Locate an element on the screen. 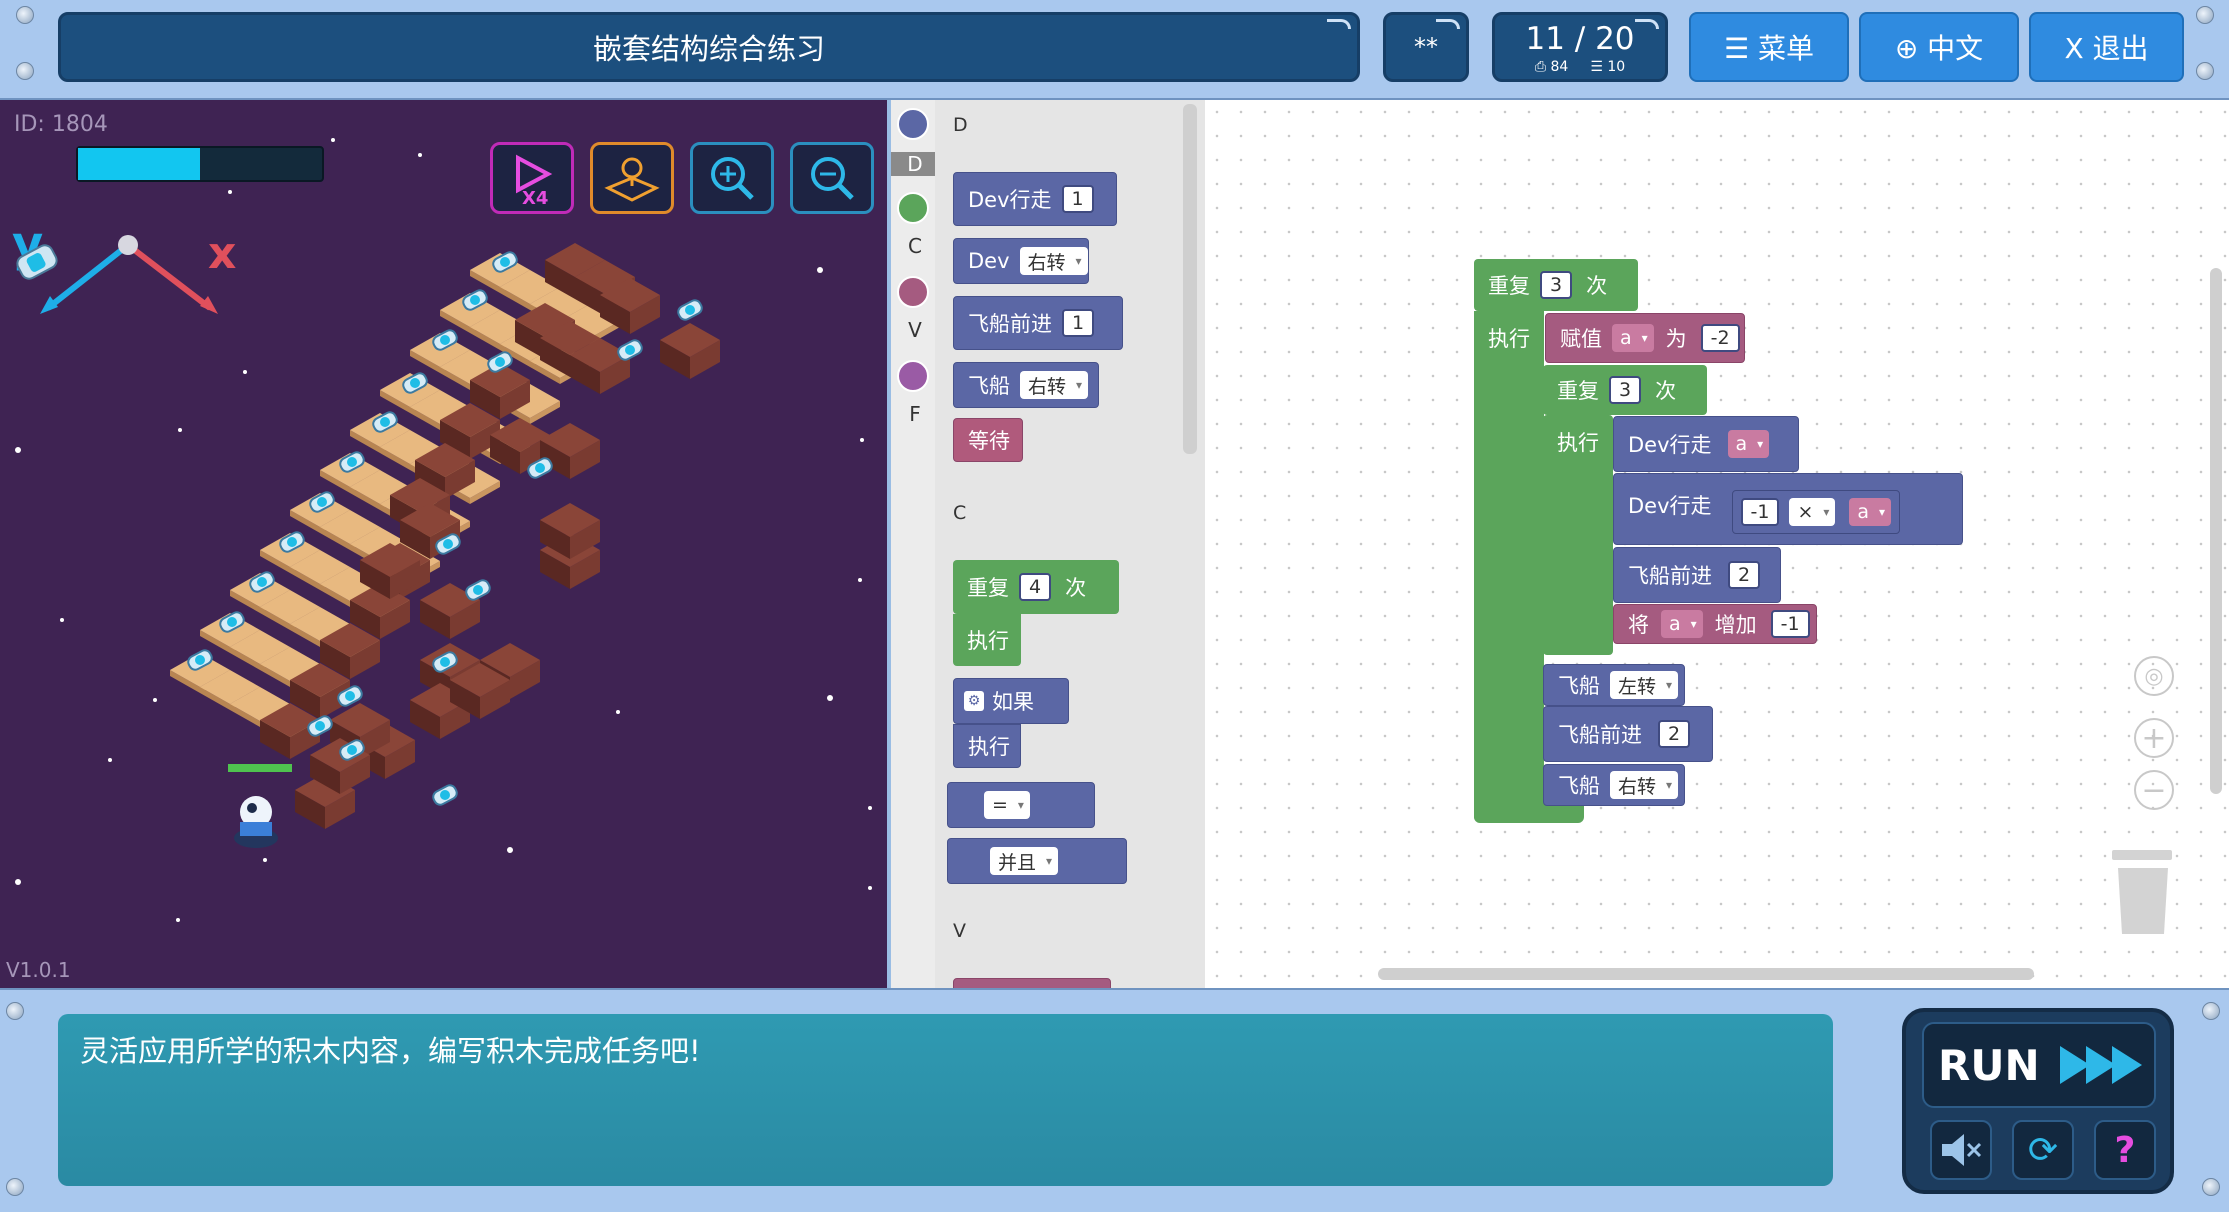 This screenshot has width=2229, height=1212. password-display: ** is located at coordinates (1426, 47).